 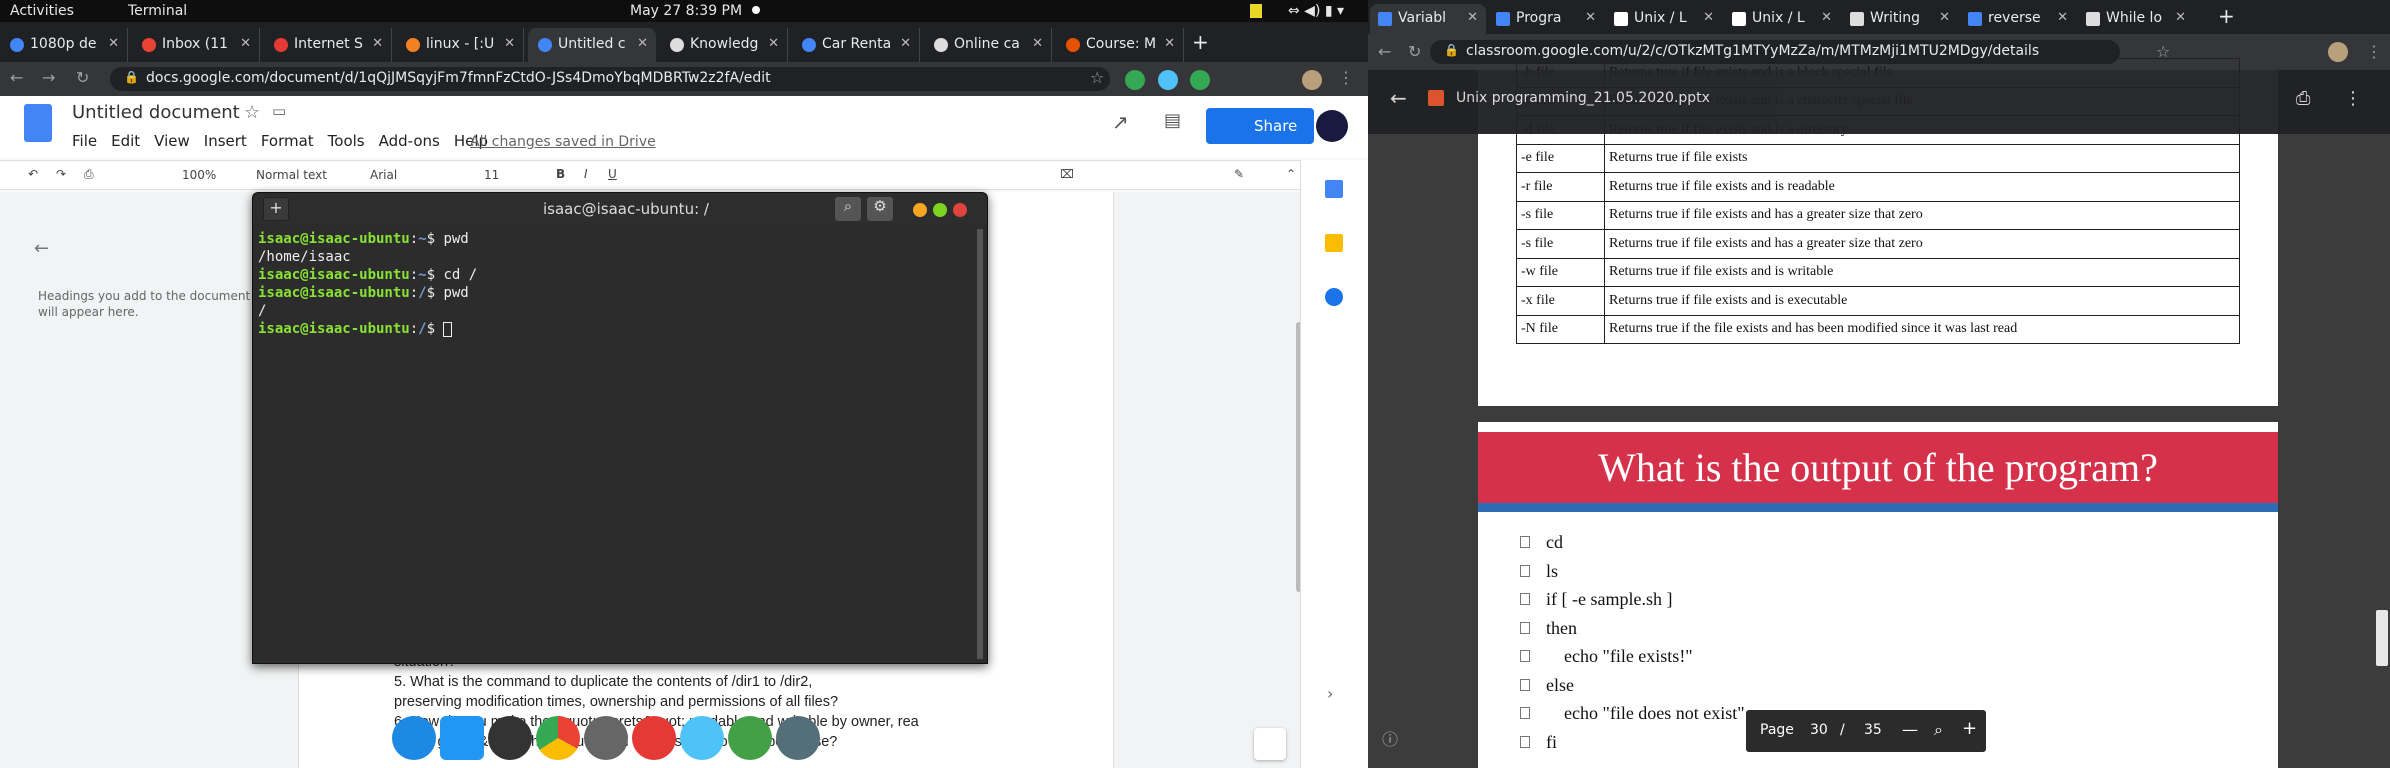 I want to click on gear-icon: ⚙, so click(x=880, y=209).